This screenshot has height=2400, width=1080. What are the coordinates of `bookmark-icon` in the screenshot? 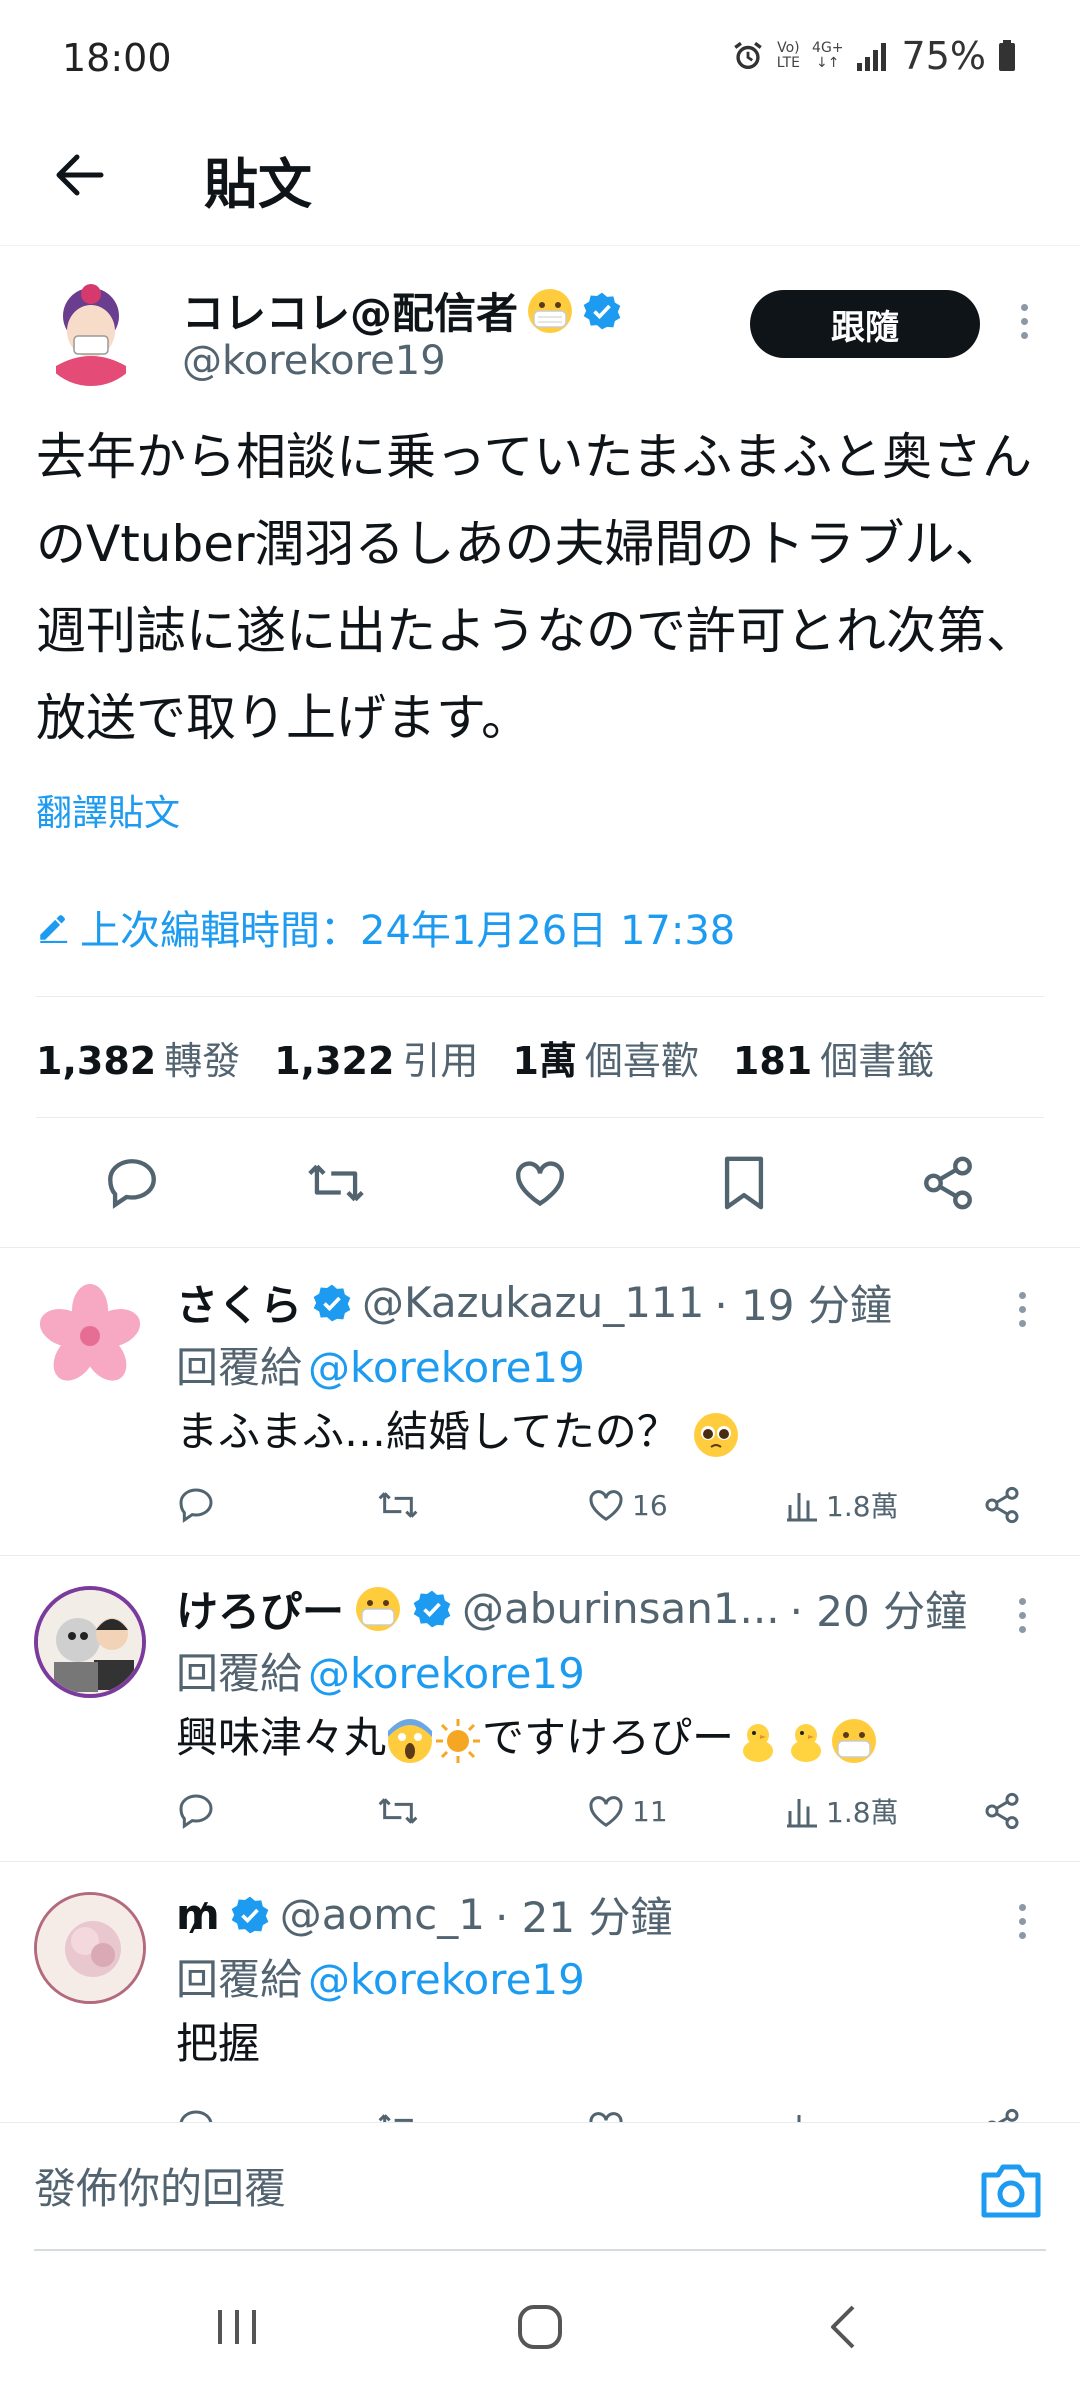 It's located at (744, 1182).